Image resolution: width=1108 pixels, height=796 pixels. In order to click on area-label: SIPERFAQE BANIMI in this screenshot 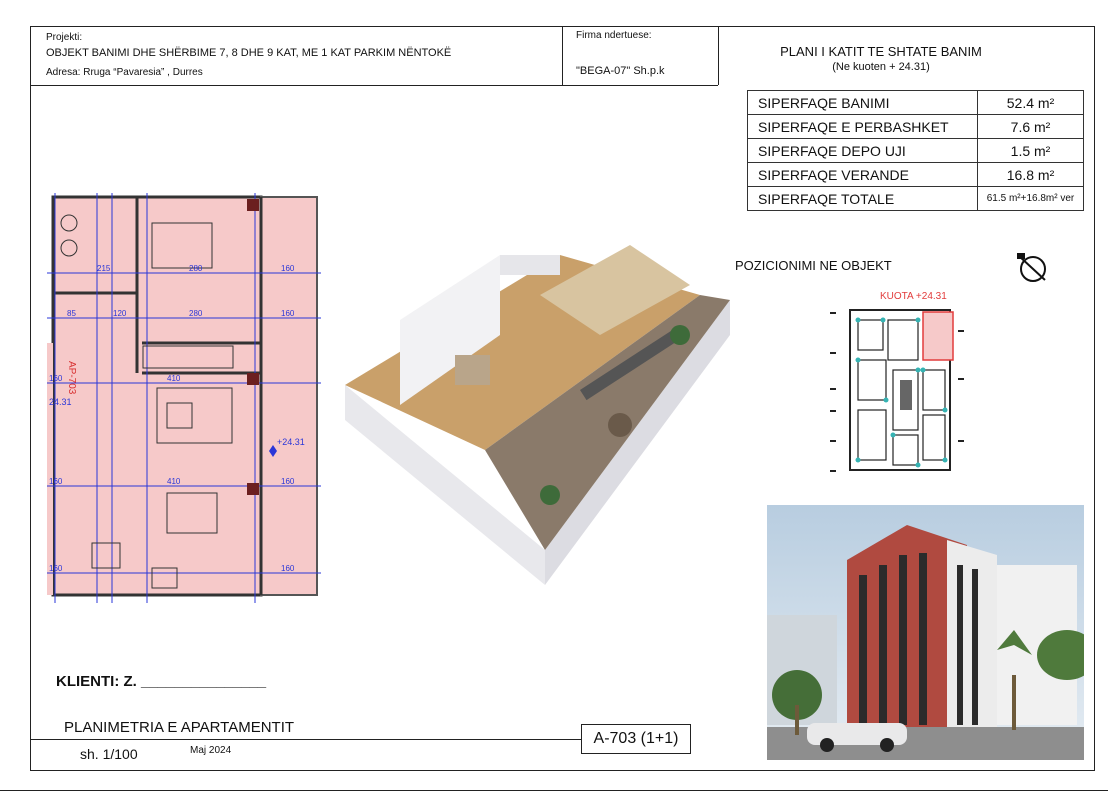, I will do `click(862, 102)`.